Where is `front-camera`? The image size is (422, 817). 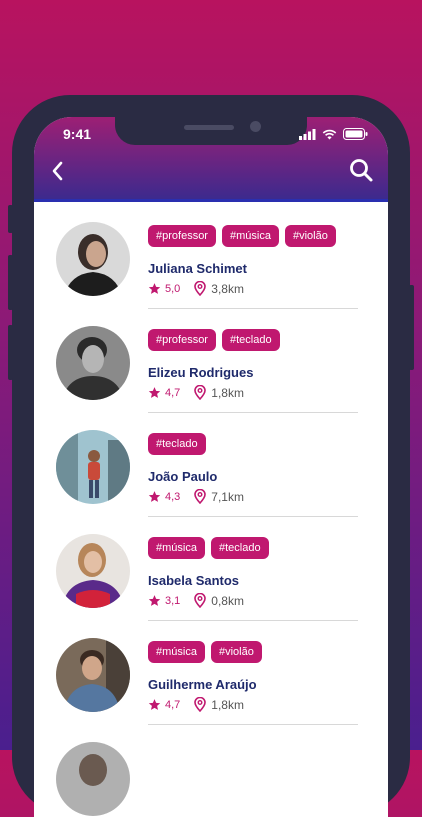
front-camera is located at coordinates (255, 126).